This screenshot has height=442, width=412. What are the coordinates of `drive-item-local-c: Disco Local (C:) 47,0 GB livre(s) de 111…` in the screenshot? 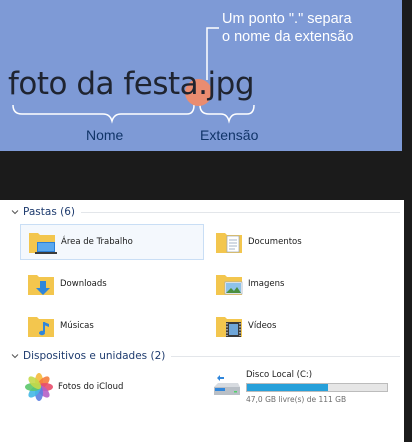 It's located at (300, 387).